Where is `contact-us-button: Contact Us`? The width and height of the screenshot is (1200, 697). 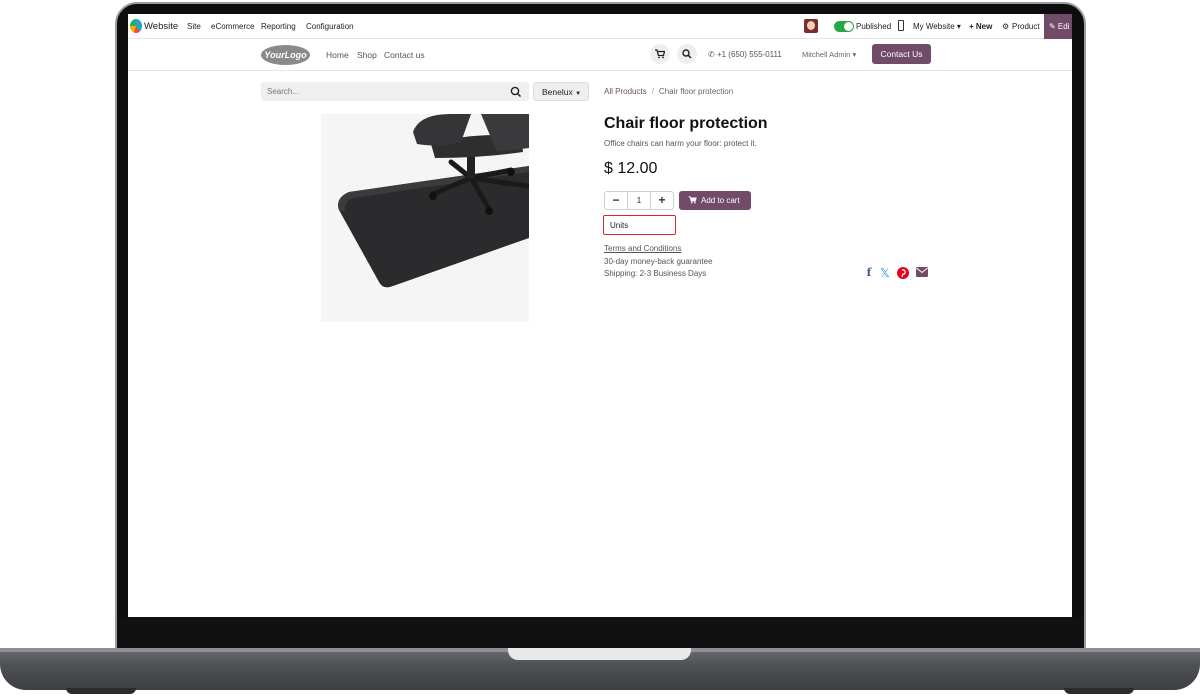
contact-us-button: Contact Us is located at coordinates (901, 54).